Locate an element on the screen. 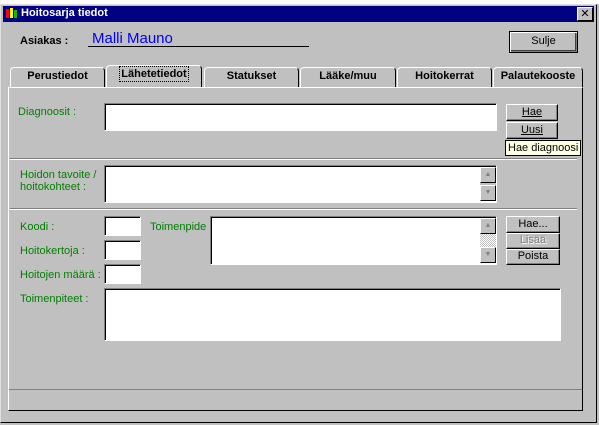  remove-procedure-button: Poista is located at coordinates (533, 257).